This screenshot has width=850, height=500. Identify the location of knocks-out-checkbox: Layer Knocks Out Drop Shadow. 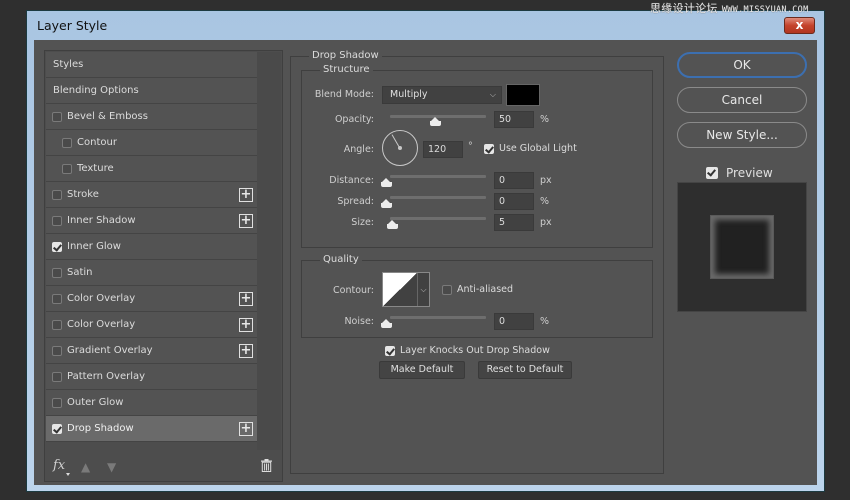
(467, 350).